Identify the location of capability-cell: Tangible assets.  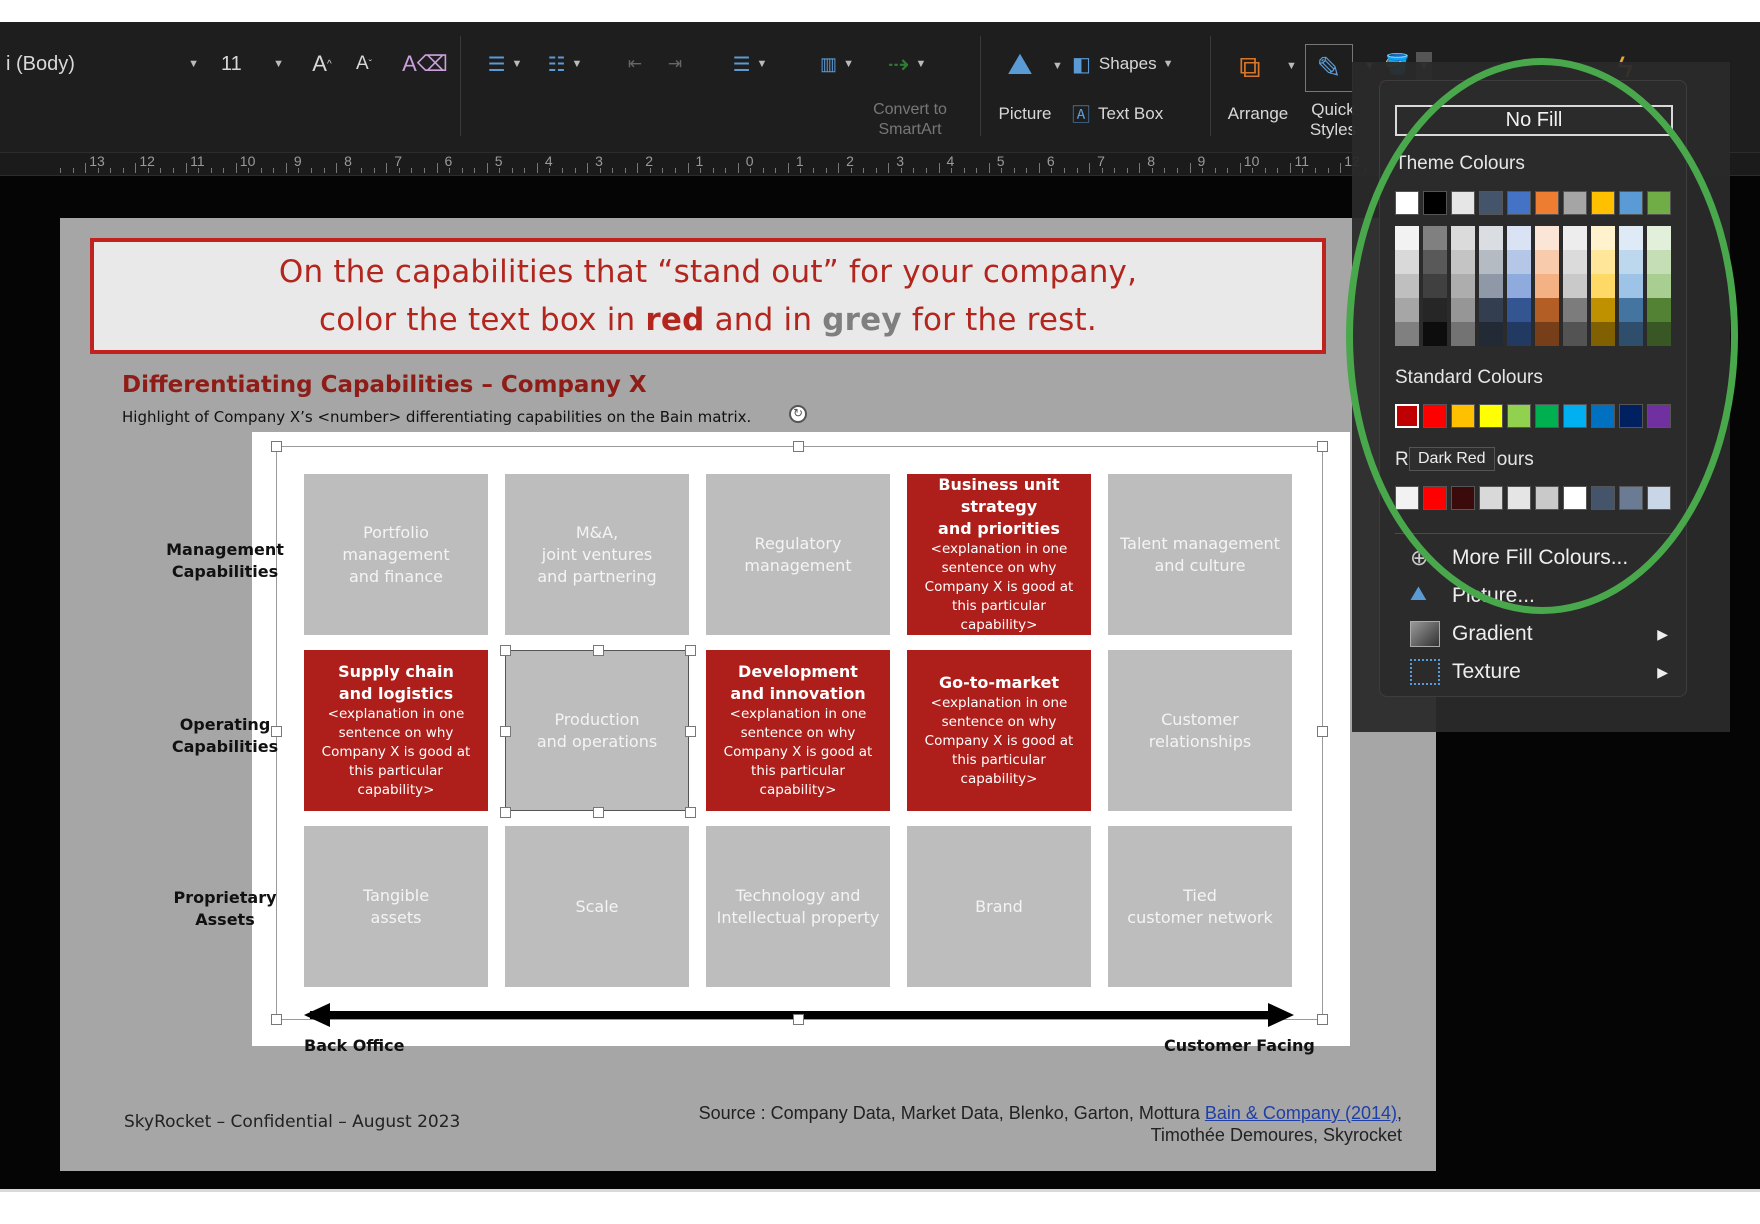
(396, 906).